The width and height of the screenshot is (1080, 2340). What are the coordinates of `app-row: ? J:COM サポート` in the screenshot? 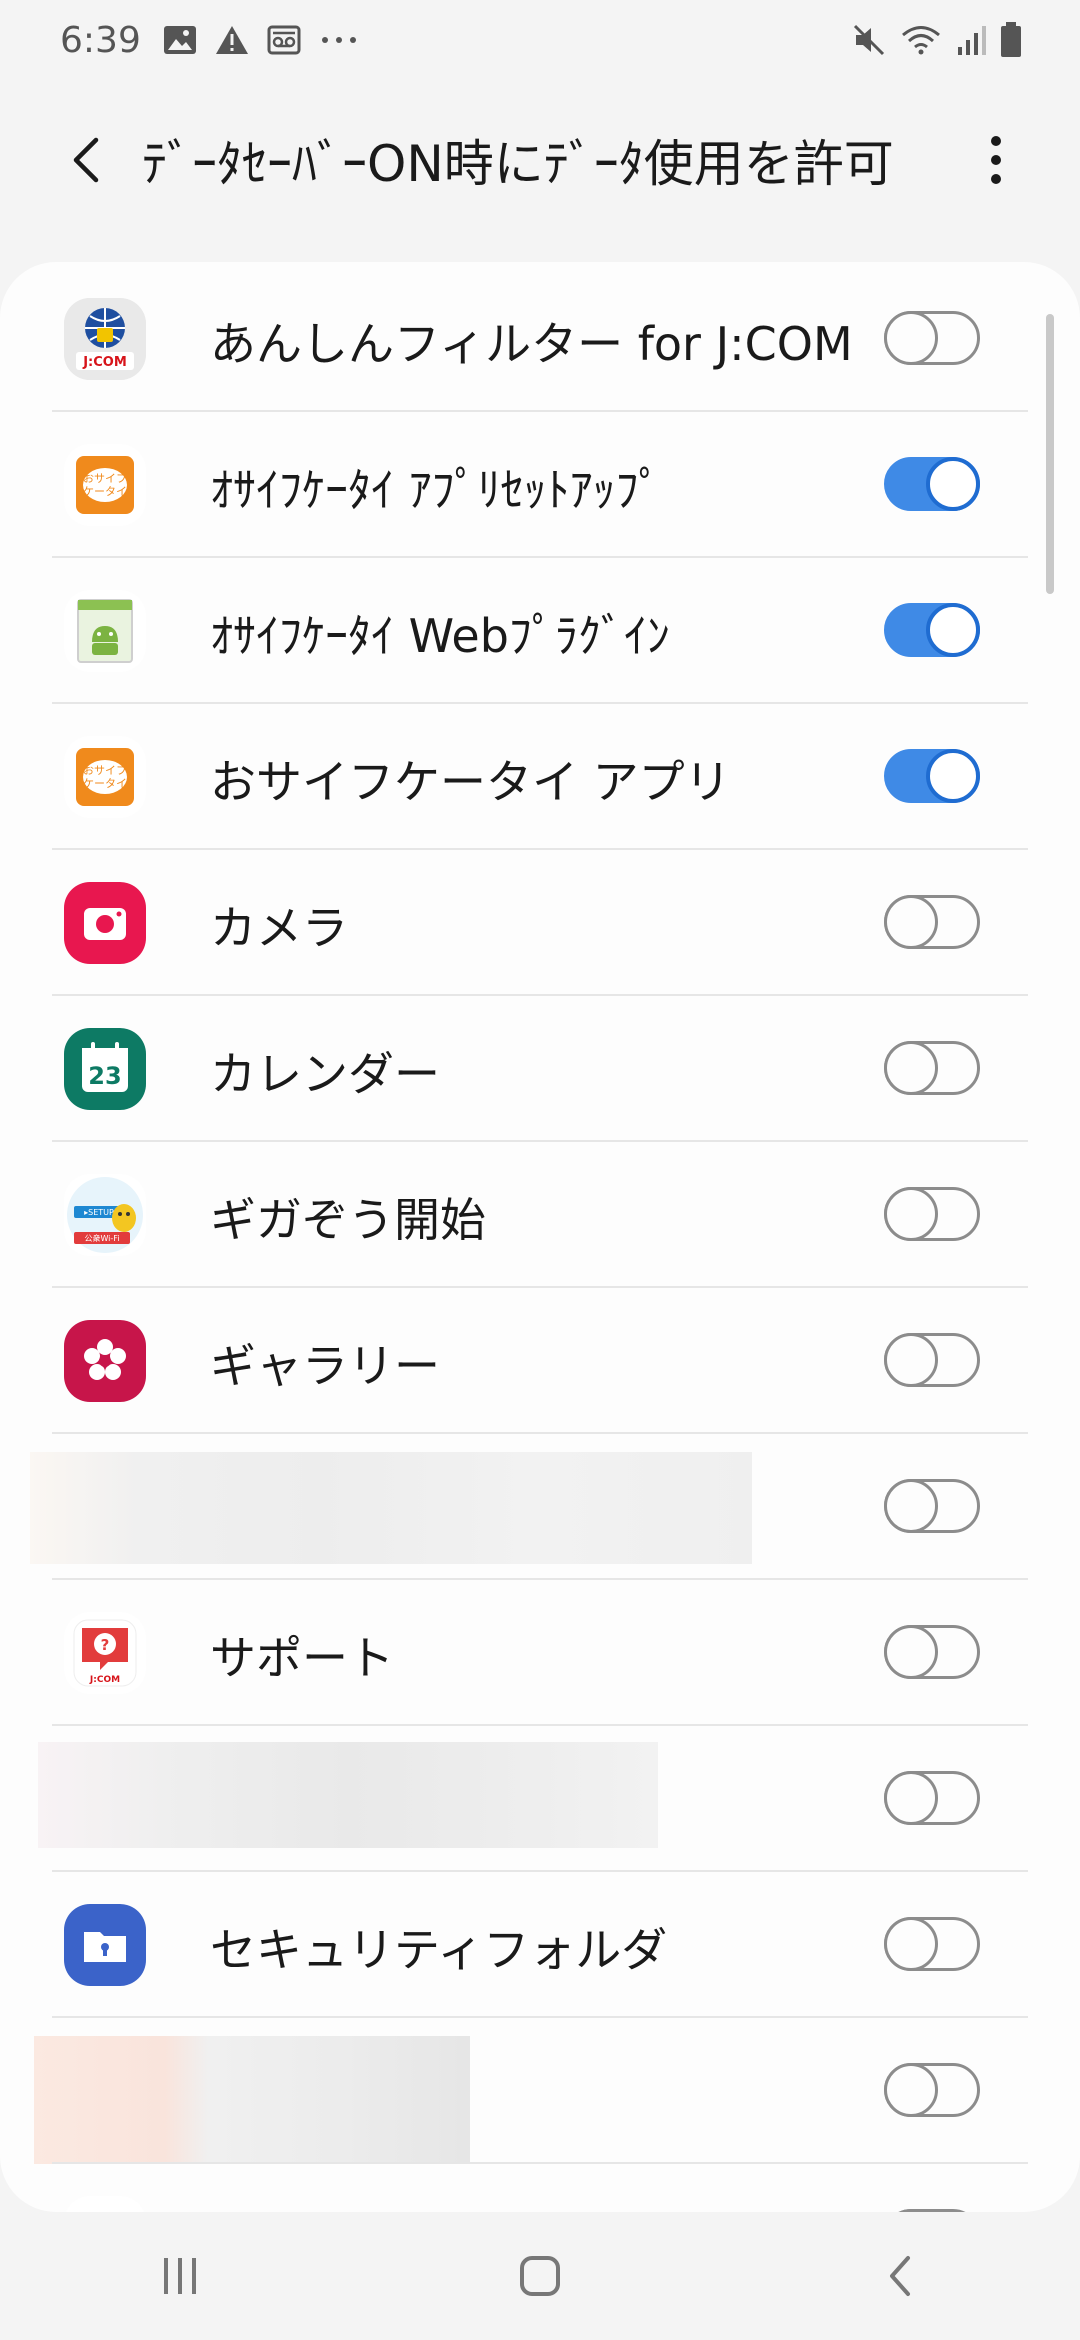 It's located at (540, 1653).